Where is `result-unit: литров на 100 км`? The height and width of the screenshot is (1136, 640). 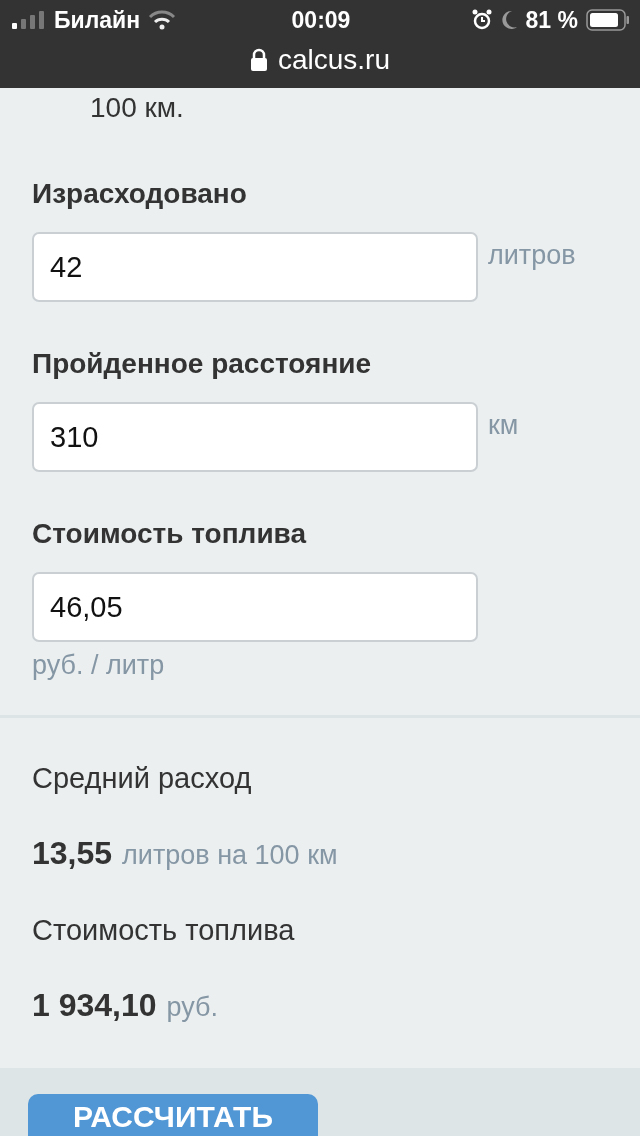 result-unit: литров на 100 км is located at coordinates (230, 855).